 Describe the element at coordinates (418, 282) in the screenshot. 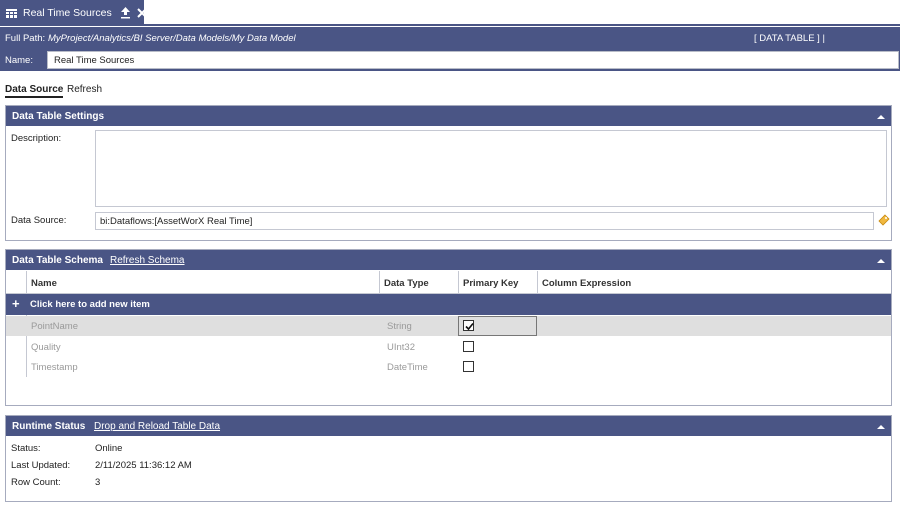

I see `column-header-data-type: Data Type` at that location.